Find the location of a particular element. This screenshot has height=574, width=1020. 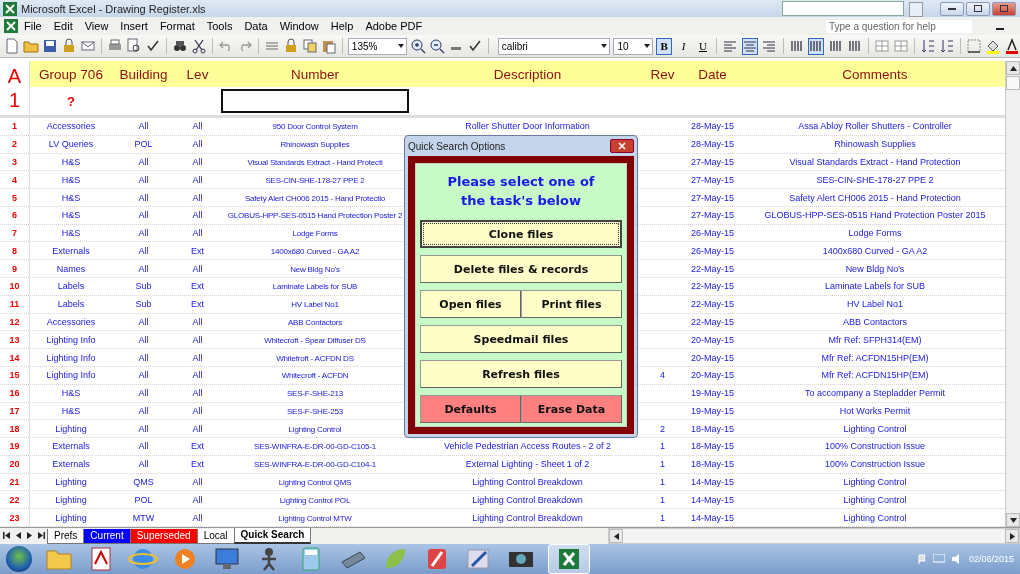

table-cell: 4 is located at coordinates (662, 375).